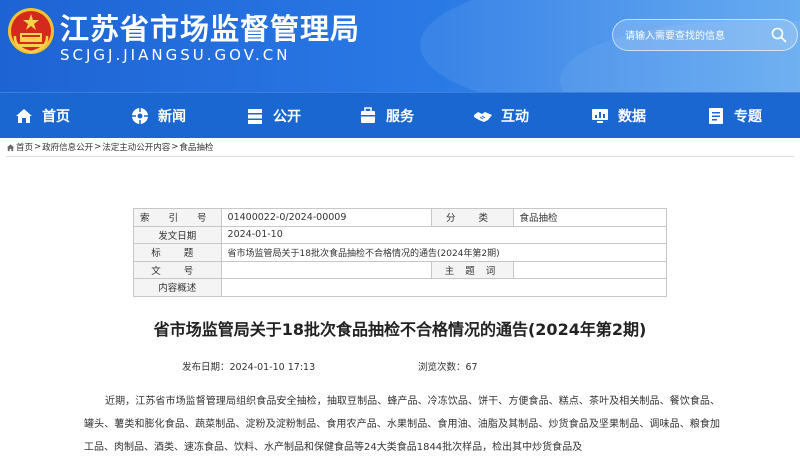  I want to click on subject-label: 主 题 词, so click(472, 269).